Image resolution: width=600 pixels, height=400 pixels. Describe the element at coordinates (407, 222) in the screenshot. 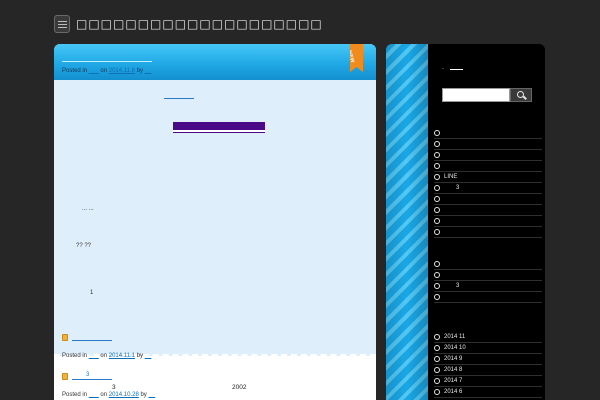

I see `sidebar-decoration` at that location.